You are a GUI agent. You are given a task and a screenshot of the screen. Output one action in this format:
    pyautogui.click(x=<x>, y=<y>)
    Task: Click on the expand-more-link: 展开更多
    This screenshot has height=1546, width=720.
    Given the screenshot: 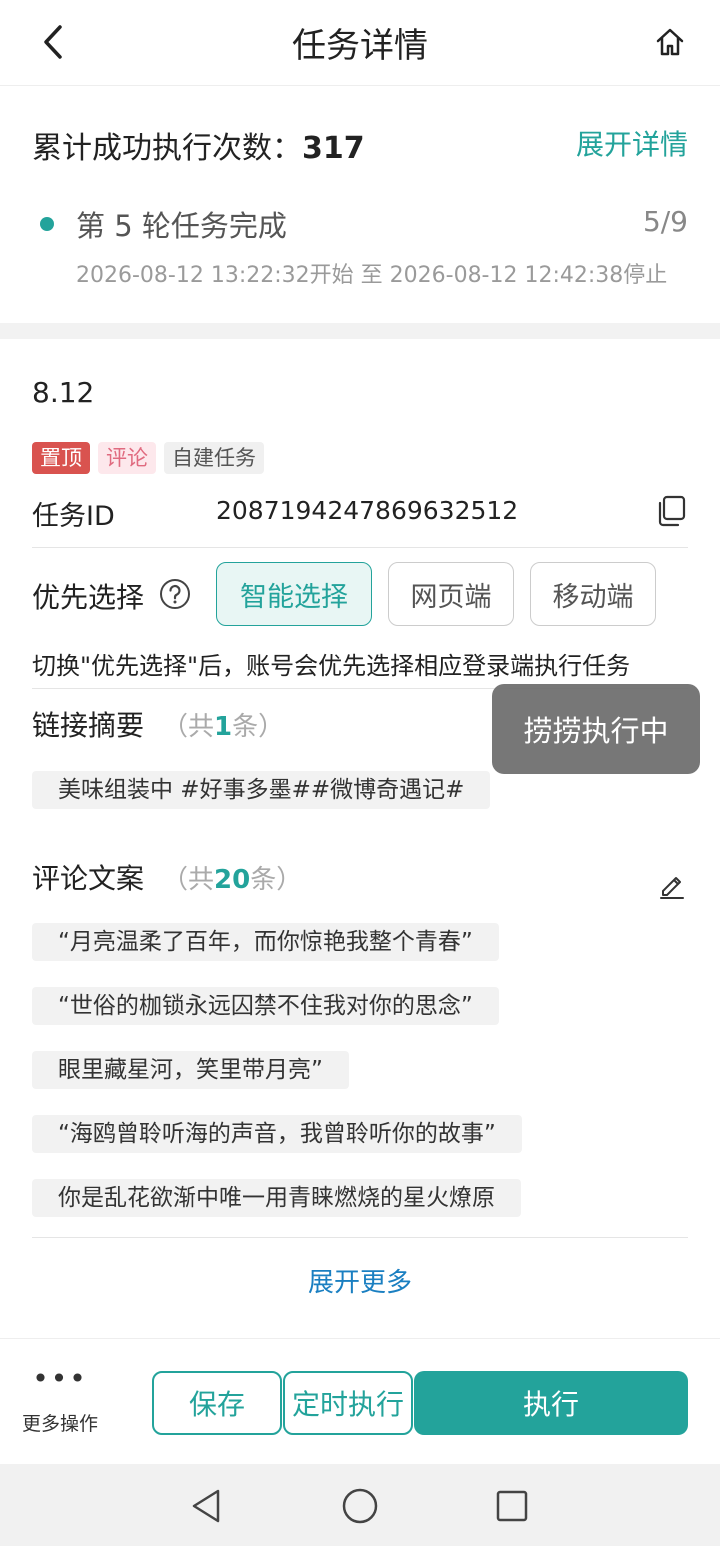 What is the action you would take?
    pyautogui.click(x=360, y=1280)
    